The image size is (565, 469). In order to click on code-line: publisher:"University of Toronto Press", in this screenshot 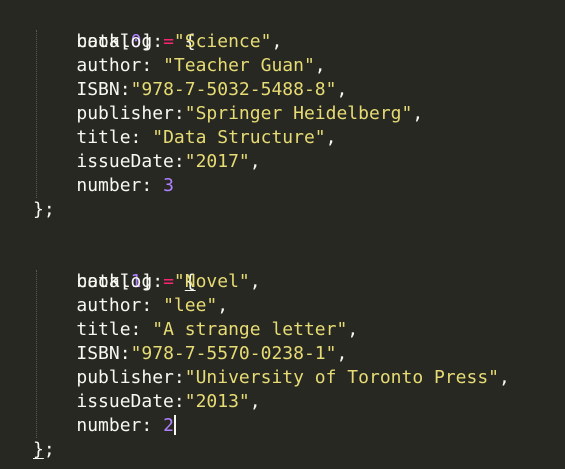, I will do `click(271, 378)`.